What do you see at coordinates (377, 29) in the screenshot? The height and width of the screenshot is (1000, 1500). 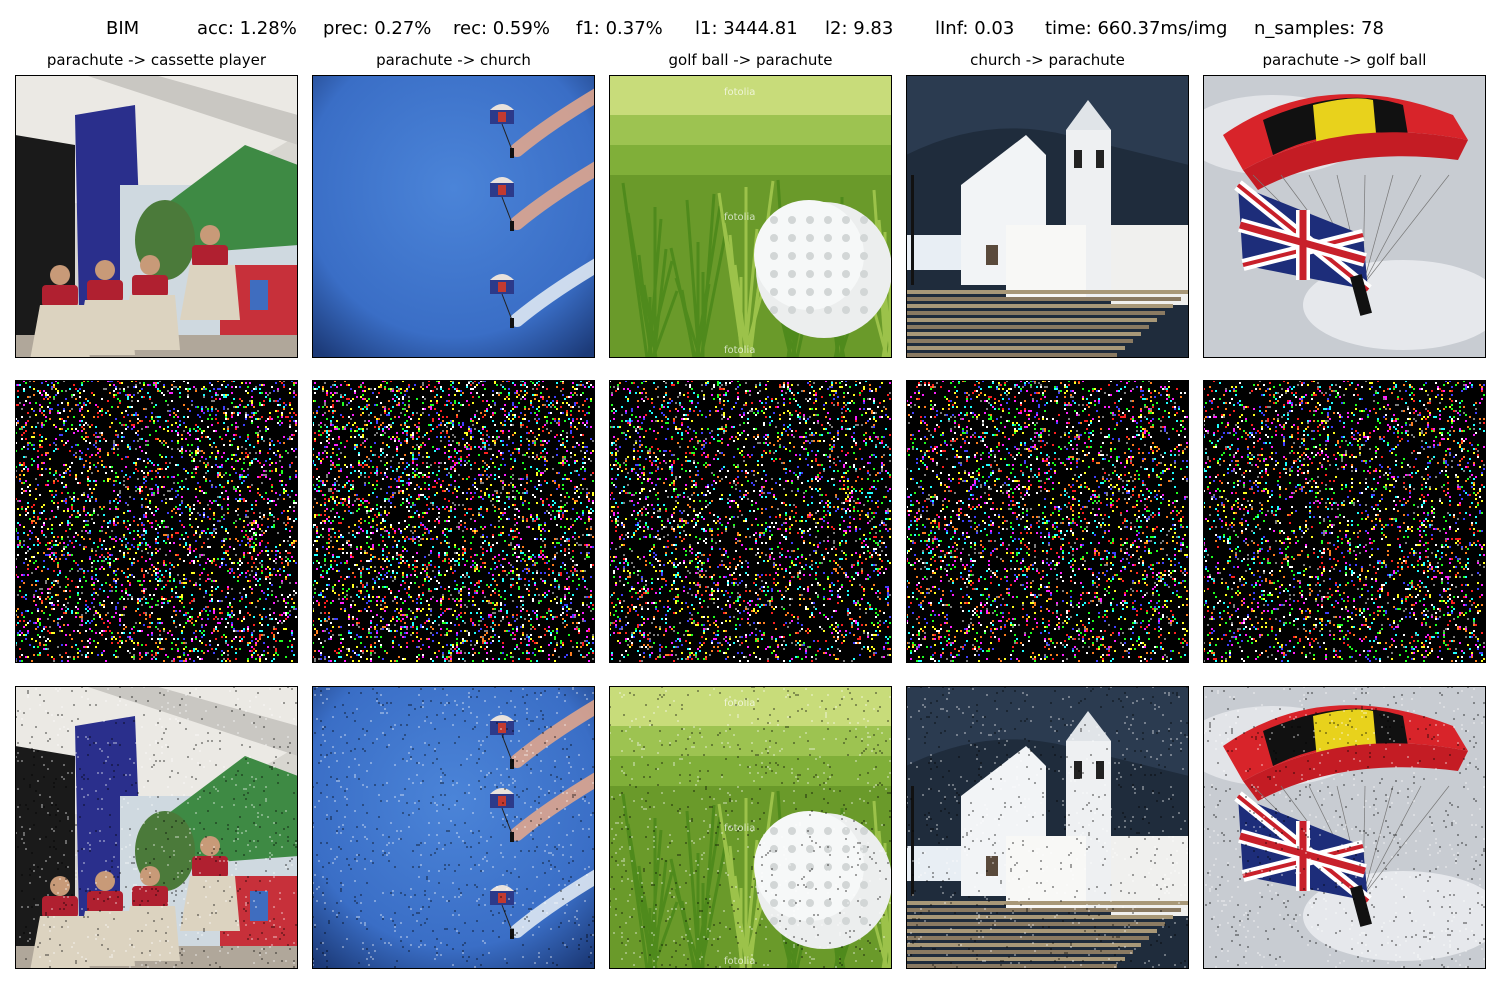 I see `metric-prec: prec: 0.27%` at bounding box center [377, 29].